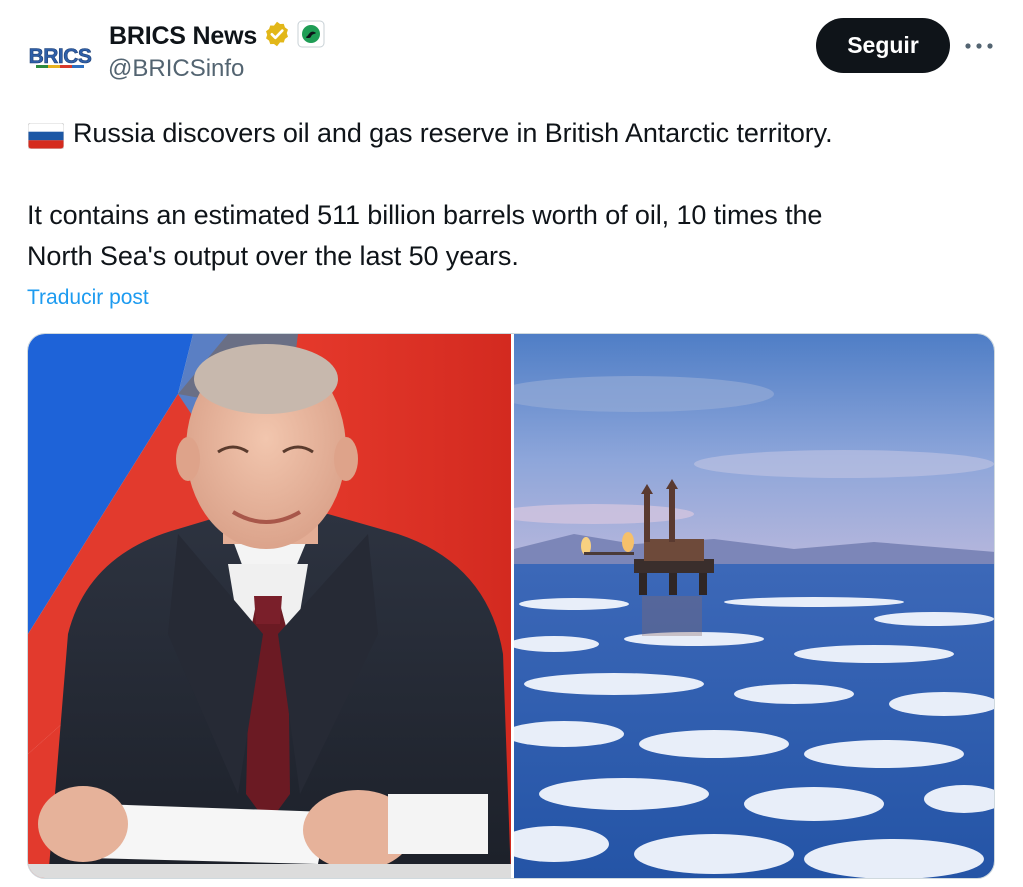 This screenshot has height=887, width=1023. Describe the element at coordinates (277, 36) in the screenshot. I see `verified-badge-icon` at that location.